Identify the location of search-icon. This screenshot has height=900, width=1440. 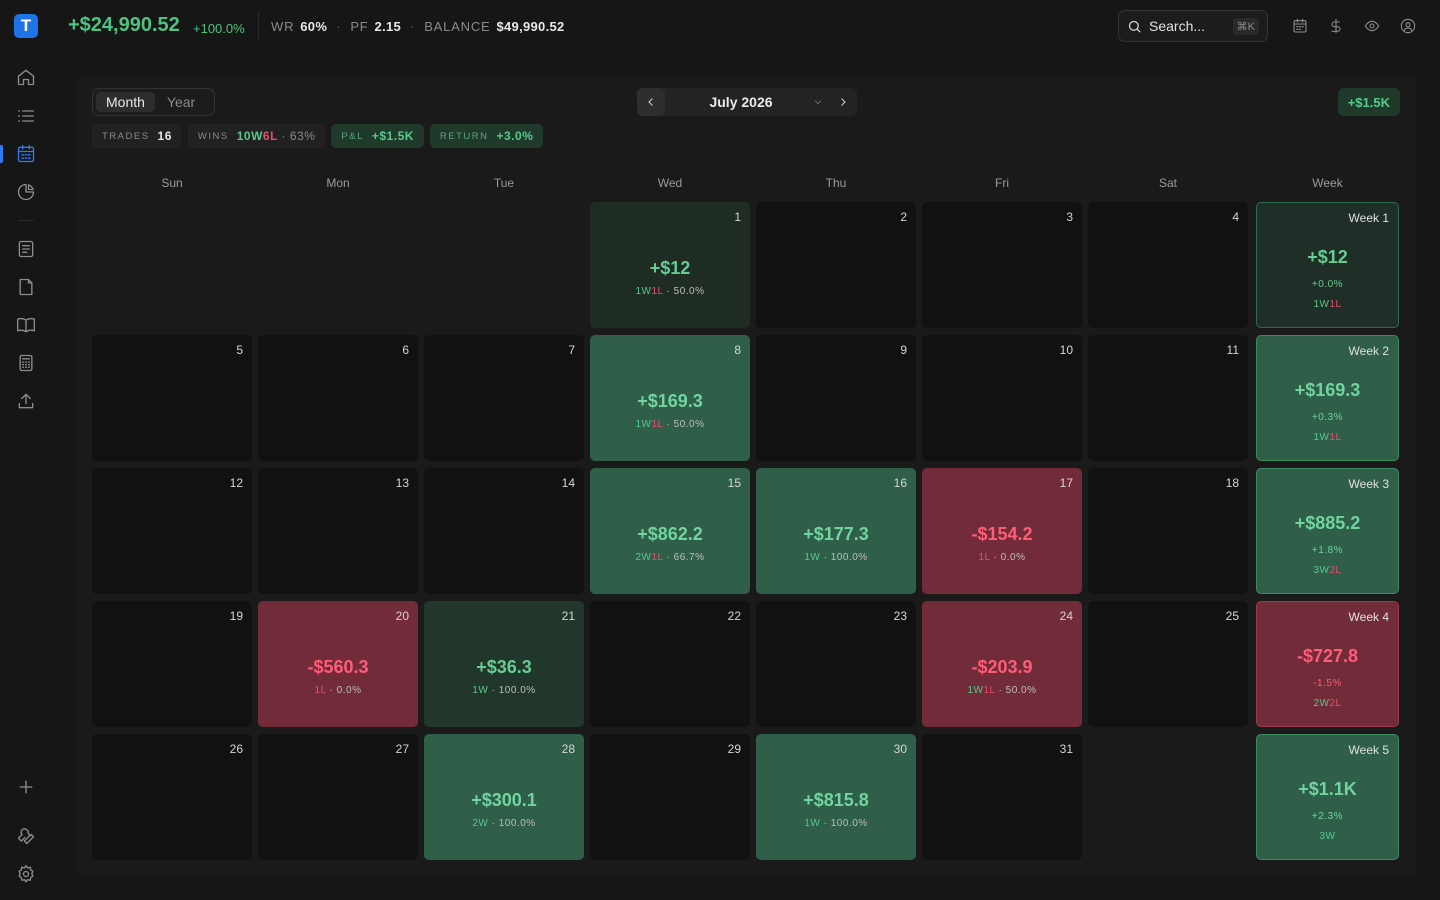
(1134, 26).